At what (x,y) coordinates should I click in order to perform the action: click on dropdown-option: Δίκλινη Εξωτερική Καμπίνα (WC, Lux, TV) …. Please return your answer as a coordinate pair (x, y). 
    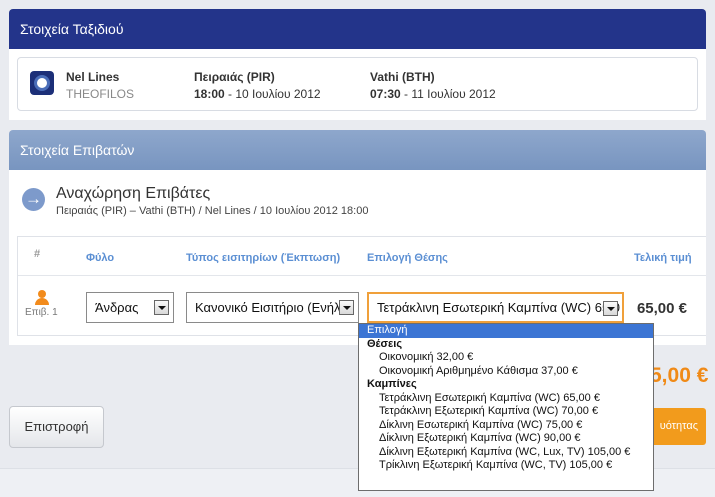
    Looking at the image, I should click on (506, 453).